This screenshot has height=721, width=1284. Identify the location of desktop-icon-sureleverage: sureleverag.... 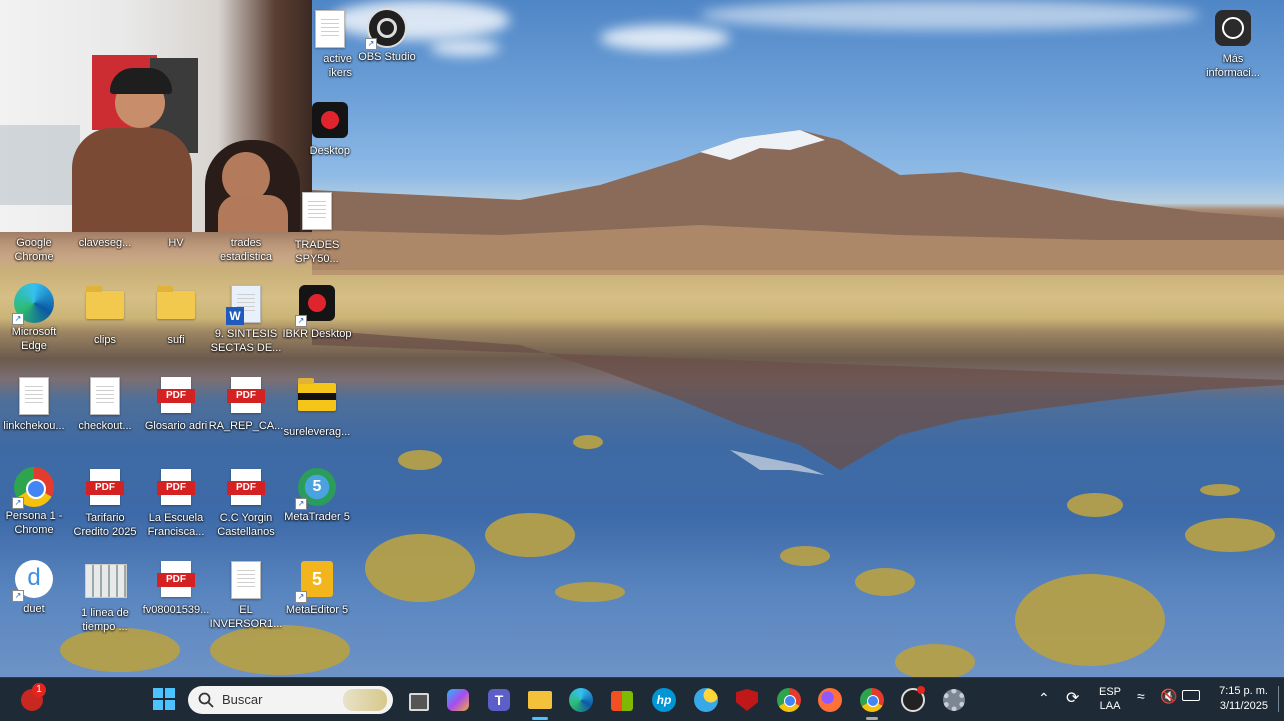
(317, 407).